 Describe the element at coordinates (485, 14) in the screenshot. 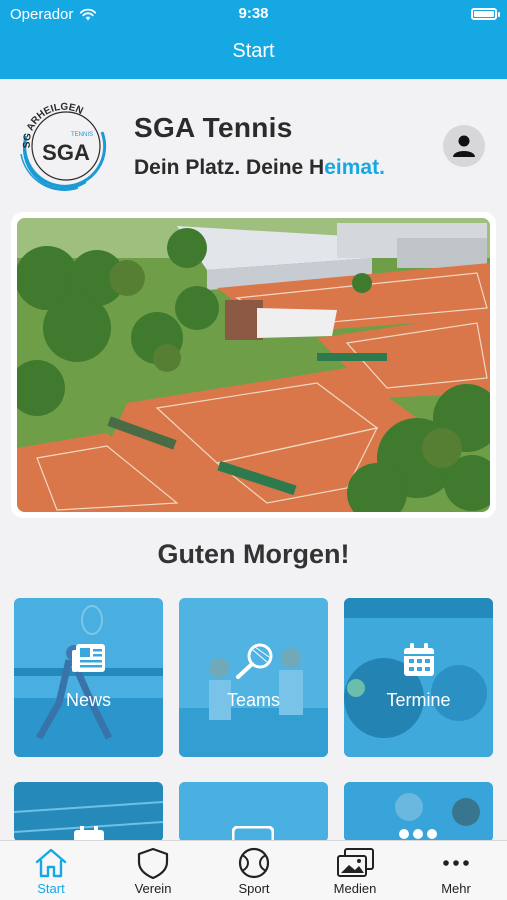

I see `battery-icon` at that location.